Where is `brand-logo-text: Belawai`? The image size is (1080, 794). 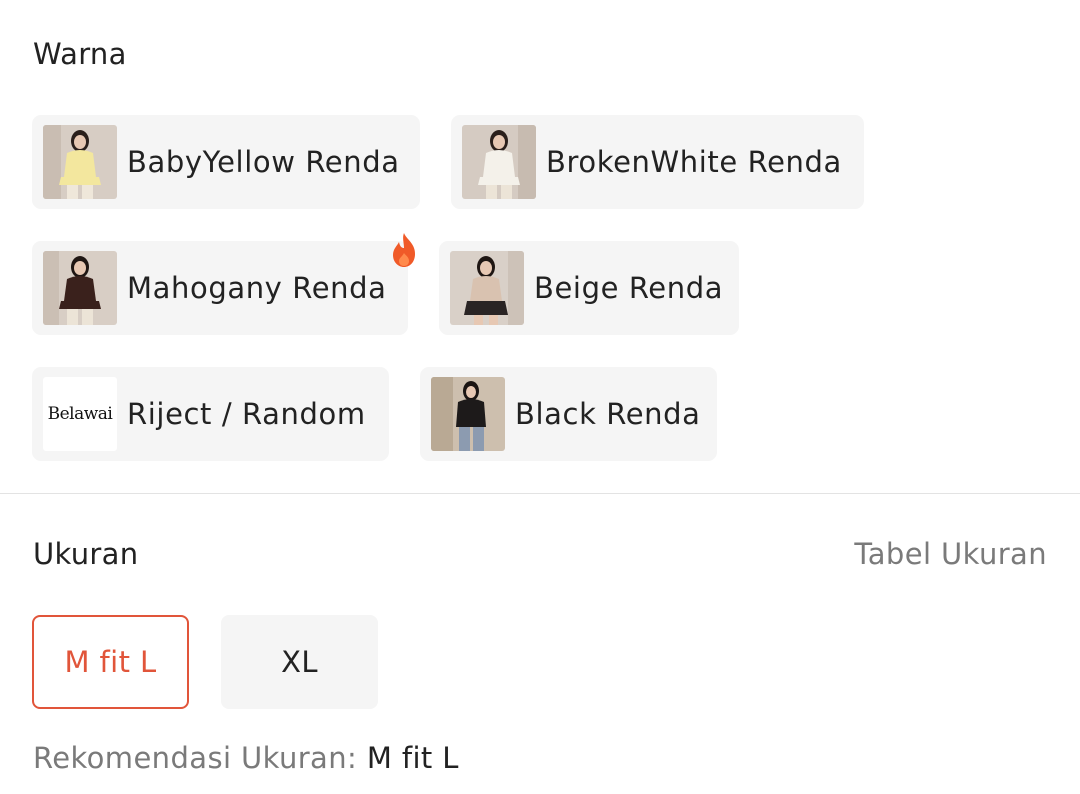 brand-logo-text: Belawai is located at coordinates (80, 414).